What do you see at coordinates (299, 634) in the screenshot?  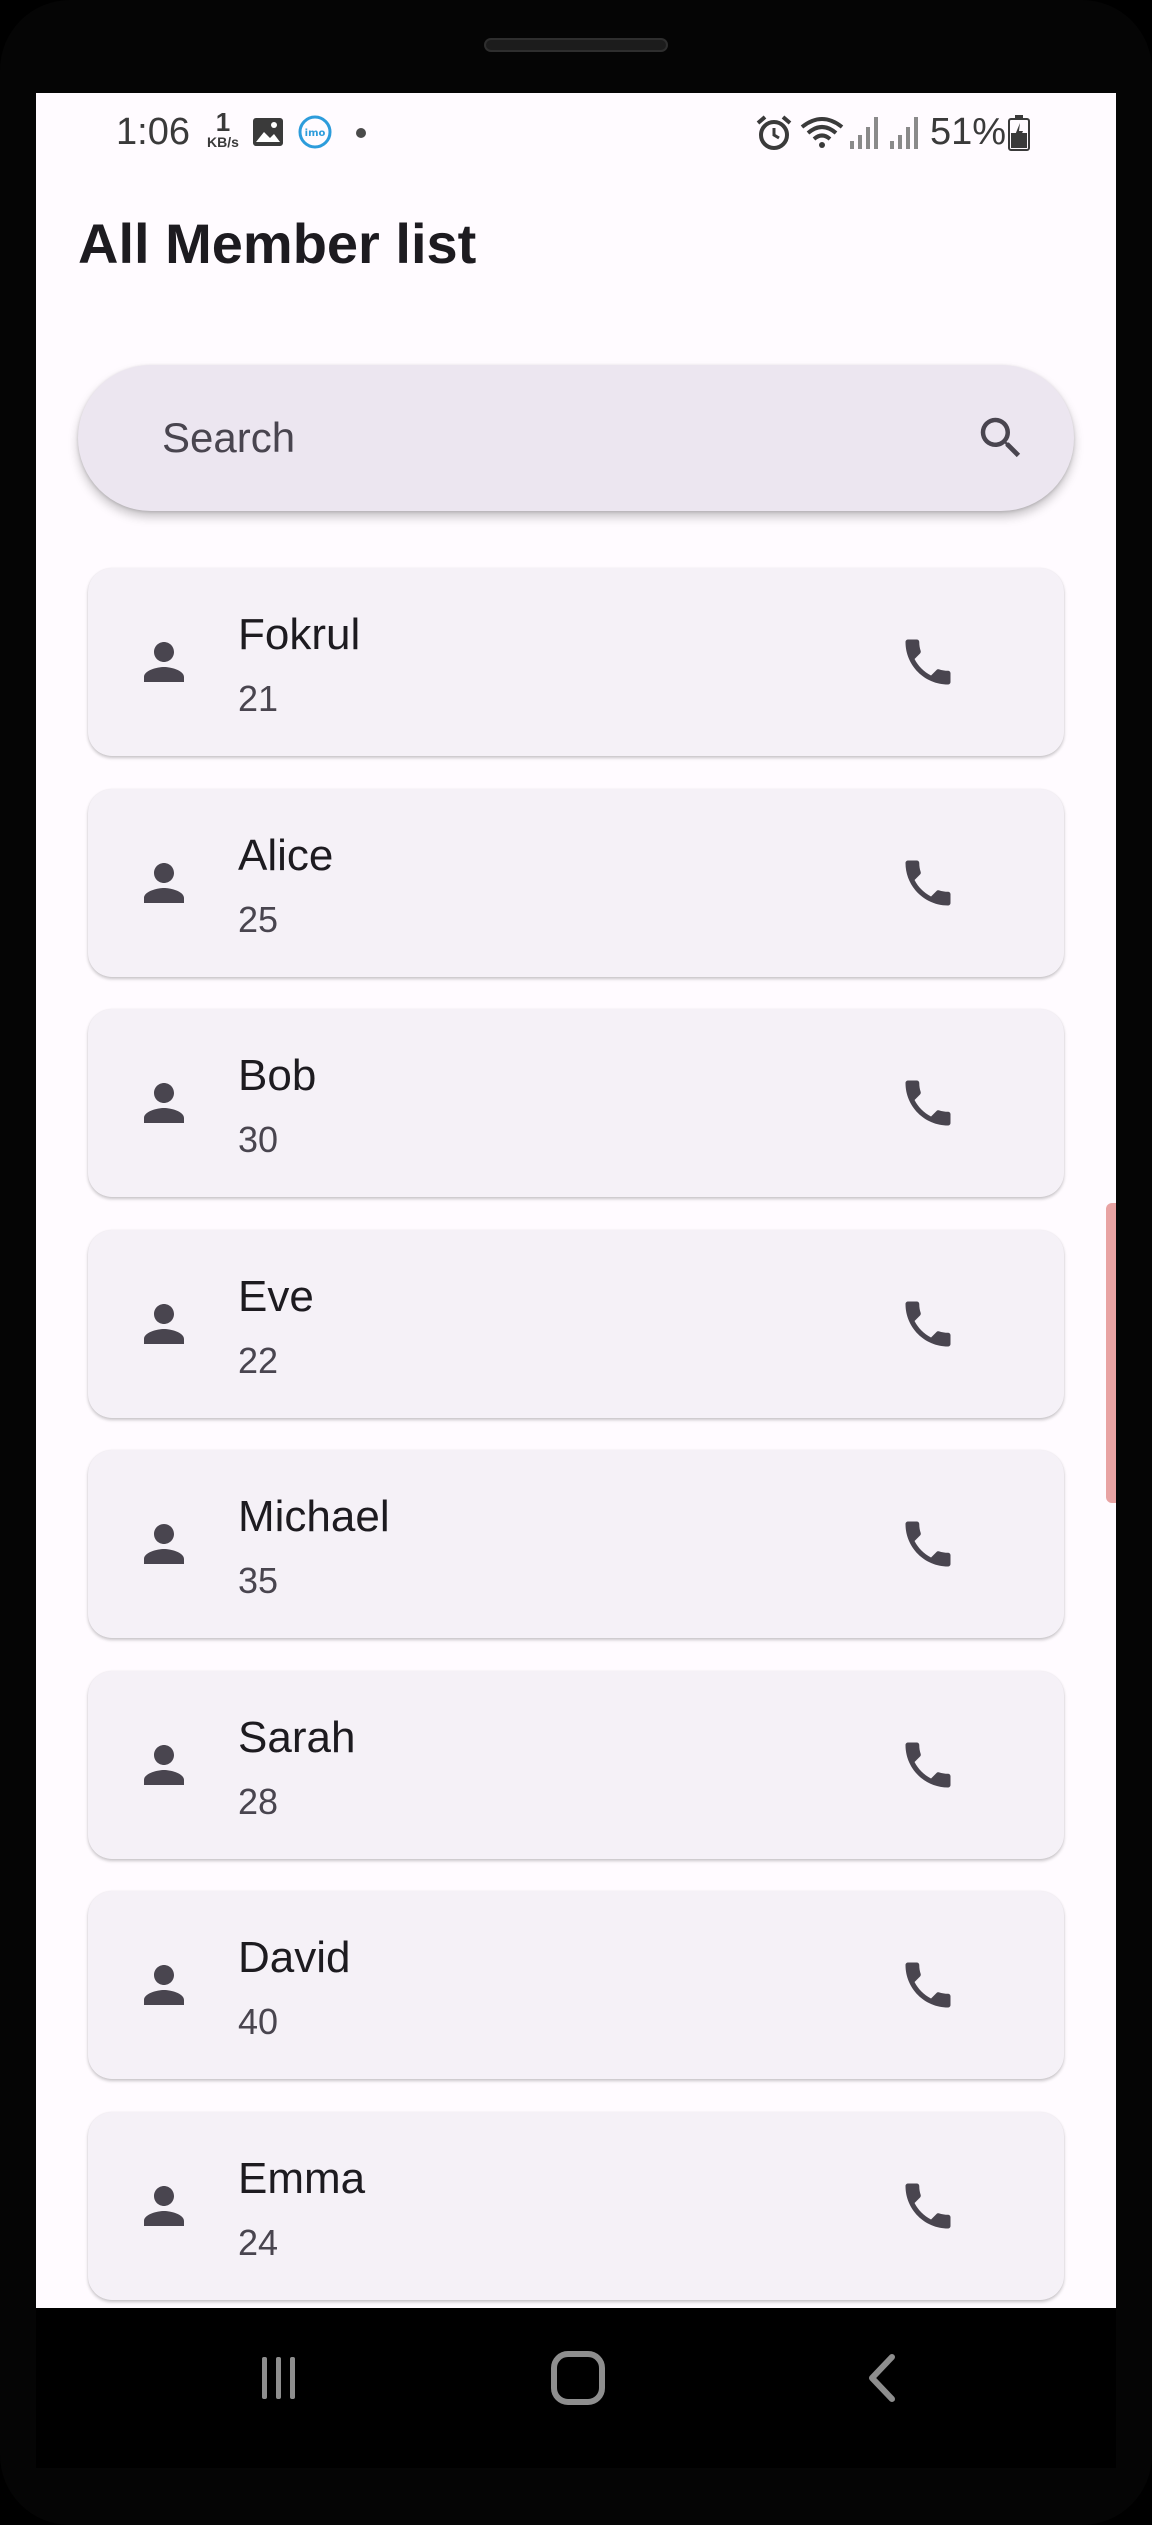 I see `member-name: Fokrul` at bounding box center [299, 634].